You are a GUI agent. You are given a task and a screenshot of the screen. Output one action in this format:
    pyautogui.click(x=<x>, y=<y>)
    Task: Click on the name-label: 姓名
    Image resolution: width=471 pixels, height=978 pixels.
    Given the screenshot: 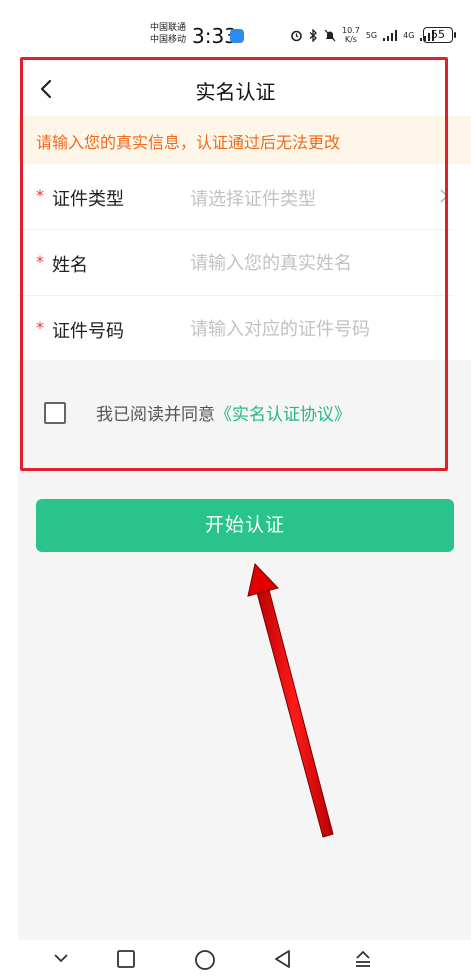 What is the action you would take?
    pyautogui.click(x=70, y=265)
    